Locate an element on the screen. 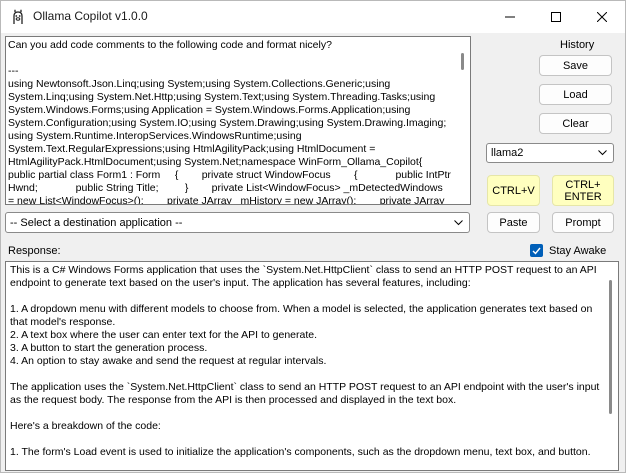 The width and height of the screenshot is (626, 473). save-button: Save is located at coordinates (575, 65).